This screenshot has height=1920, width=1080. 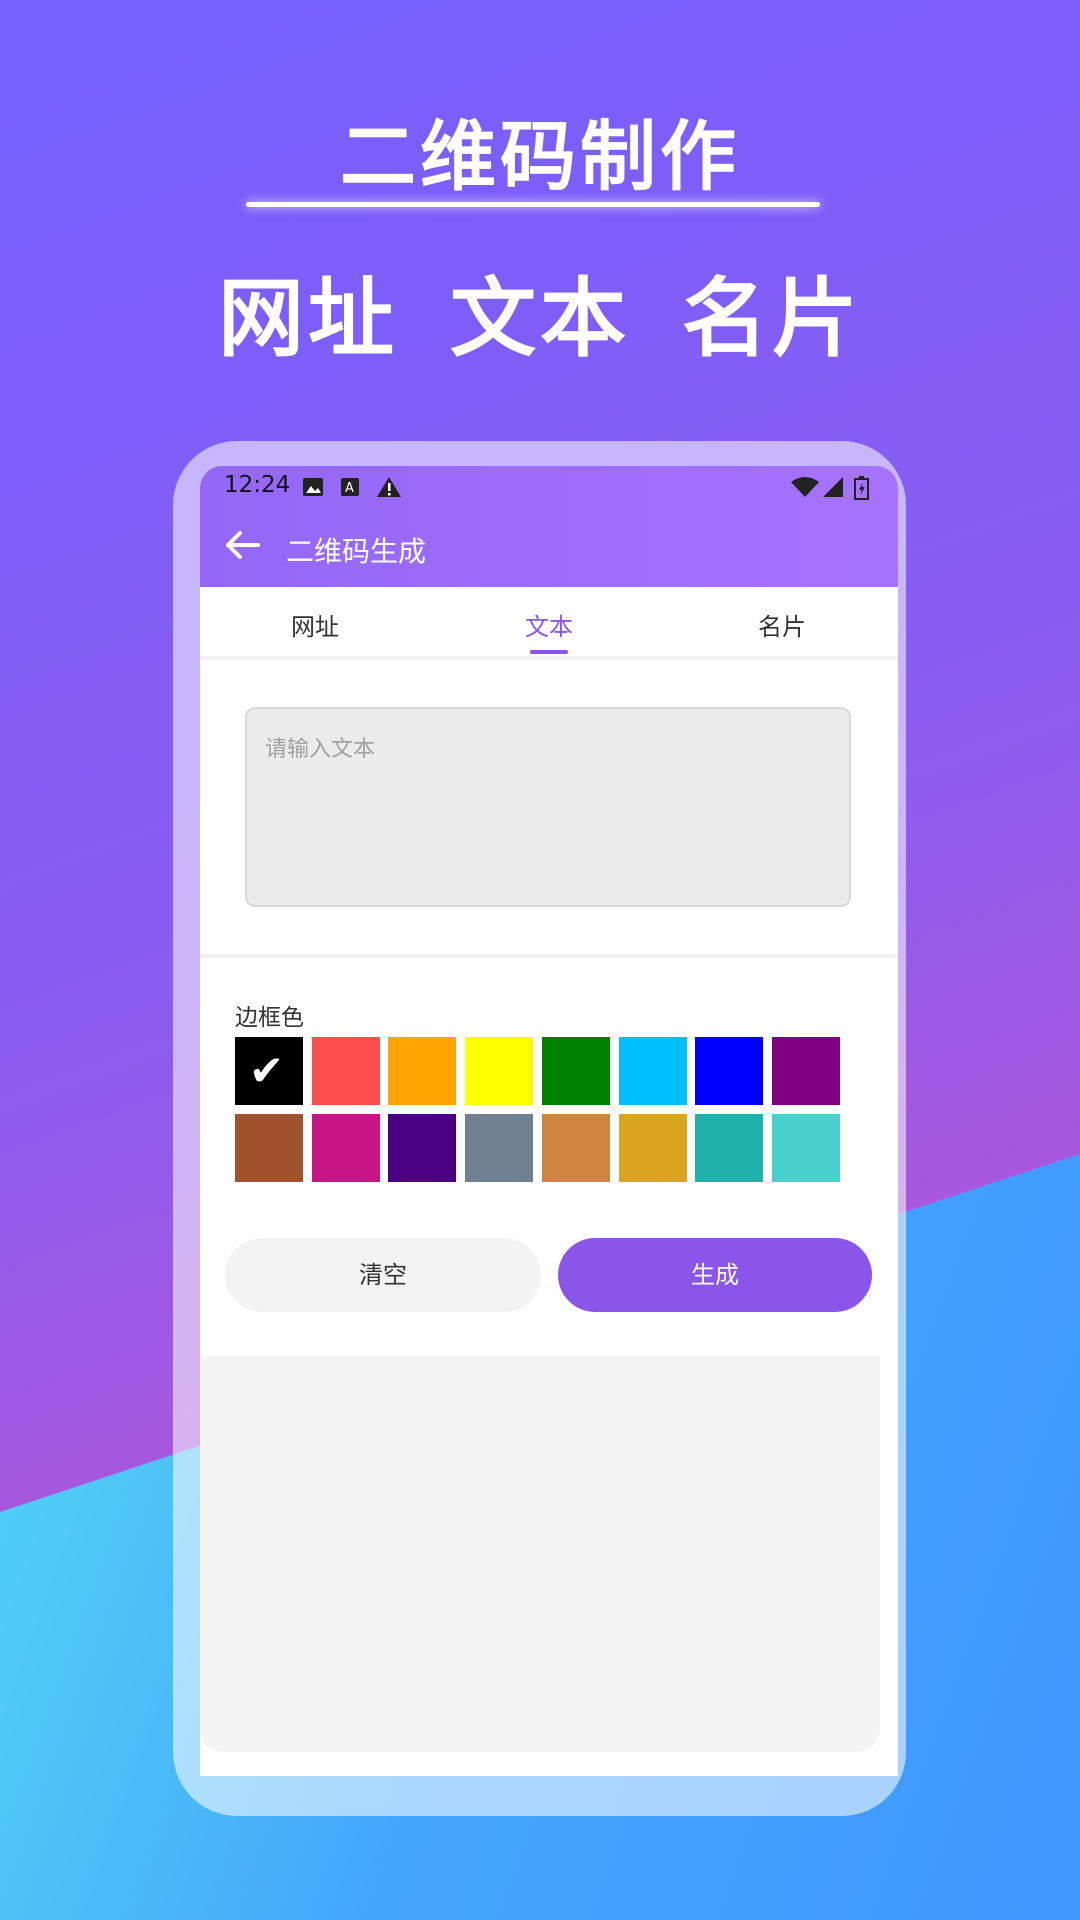 What do you see at coordinates (782, 624) in the screenshot?
I see `tab-card: 名片` at bounding box center [782, 624].